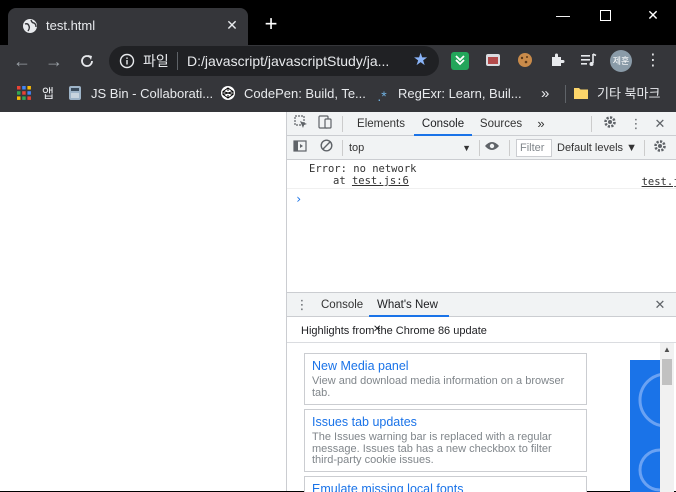  What do you see at coordinates (633, 182) in the screenshot?
I see `source-link: test.js:15` at bounding box center [633, 182].